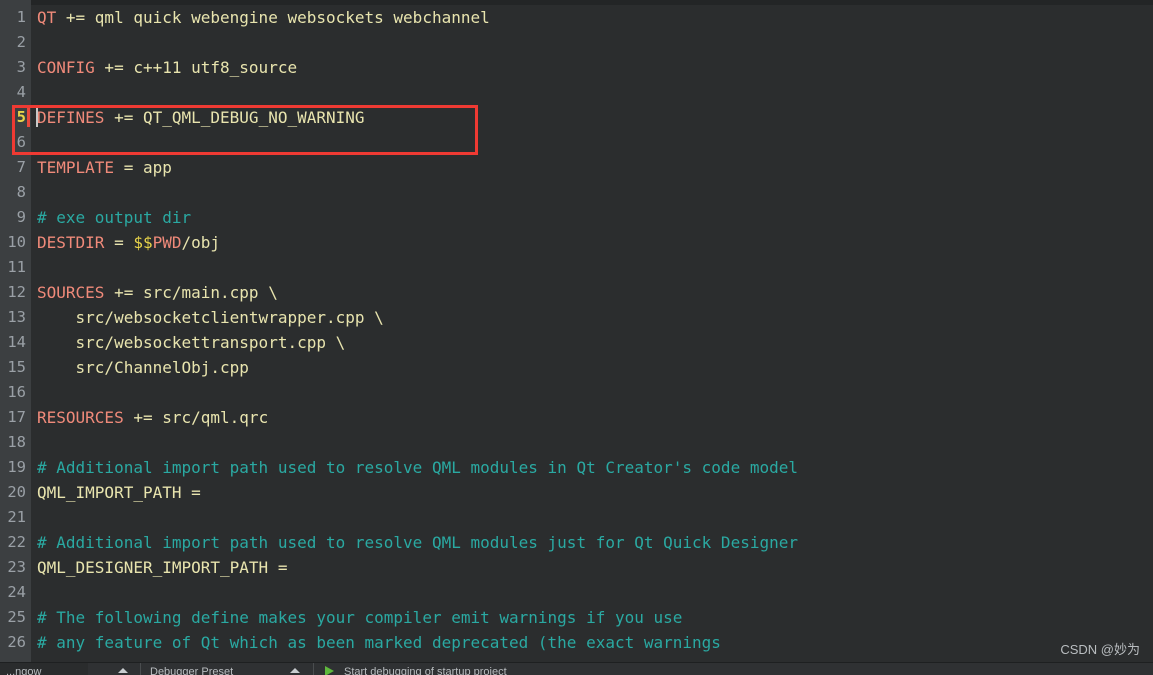 This screenshot has width=1153, height=675. Describe the element at coordinates (576, 342) in the screenshot. I see `code-line: 14 src/websockettransport.cpp \` at that location.